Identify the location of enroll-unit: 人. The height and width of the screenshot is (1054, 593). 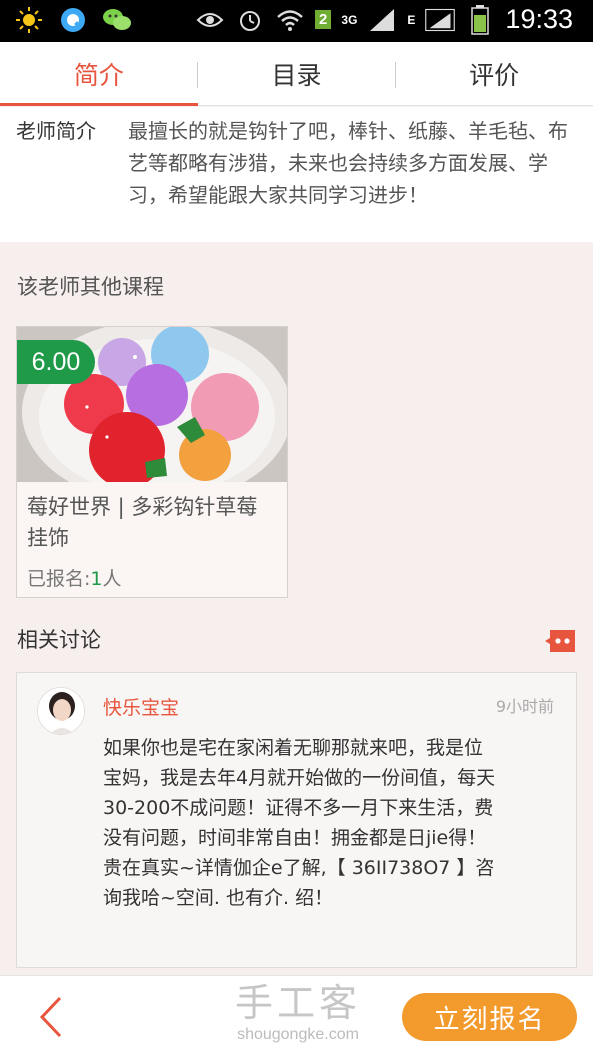
(112, 579).